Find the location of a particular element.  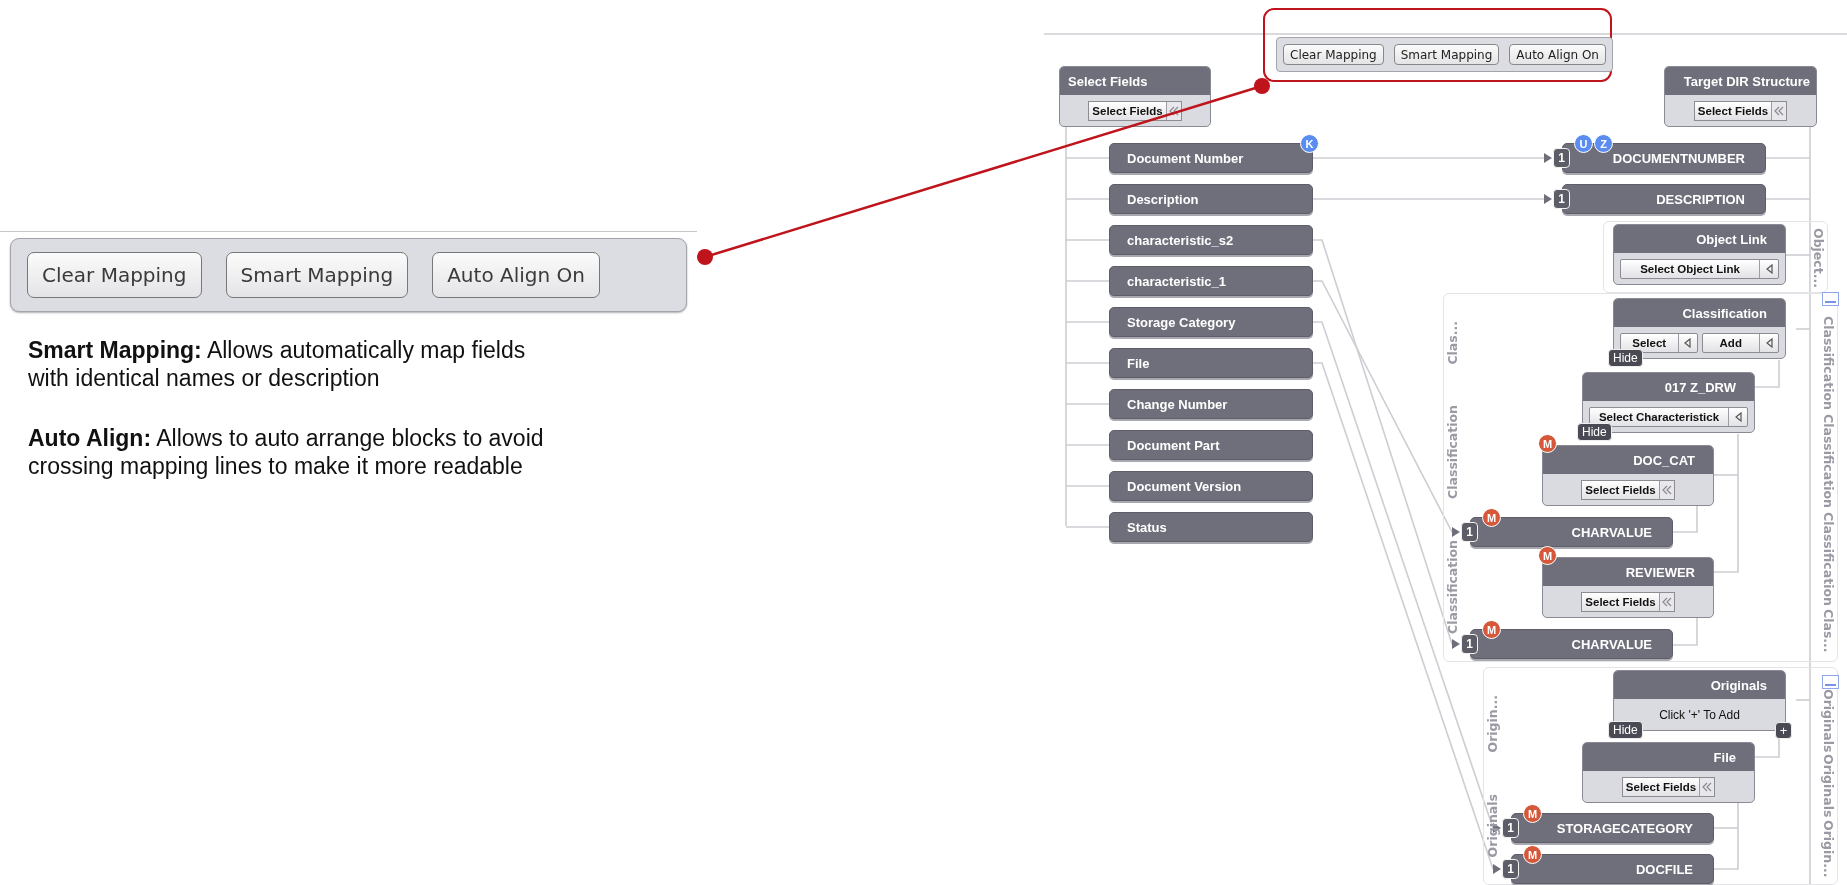

source-field: Document Version is located at coordinates (1211, 486).